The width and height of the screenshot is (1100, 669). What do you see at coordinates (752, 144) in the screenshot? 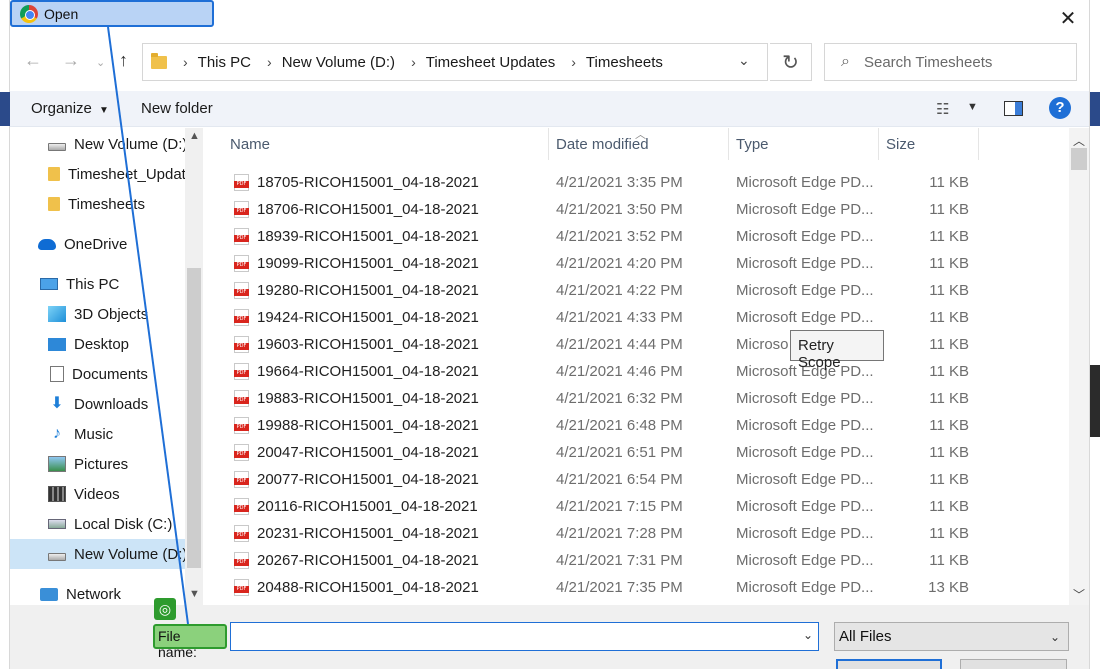
I see `column-header-type: Type` at bounding box center [752, 144].